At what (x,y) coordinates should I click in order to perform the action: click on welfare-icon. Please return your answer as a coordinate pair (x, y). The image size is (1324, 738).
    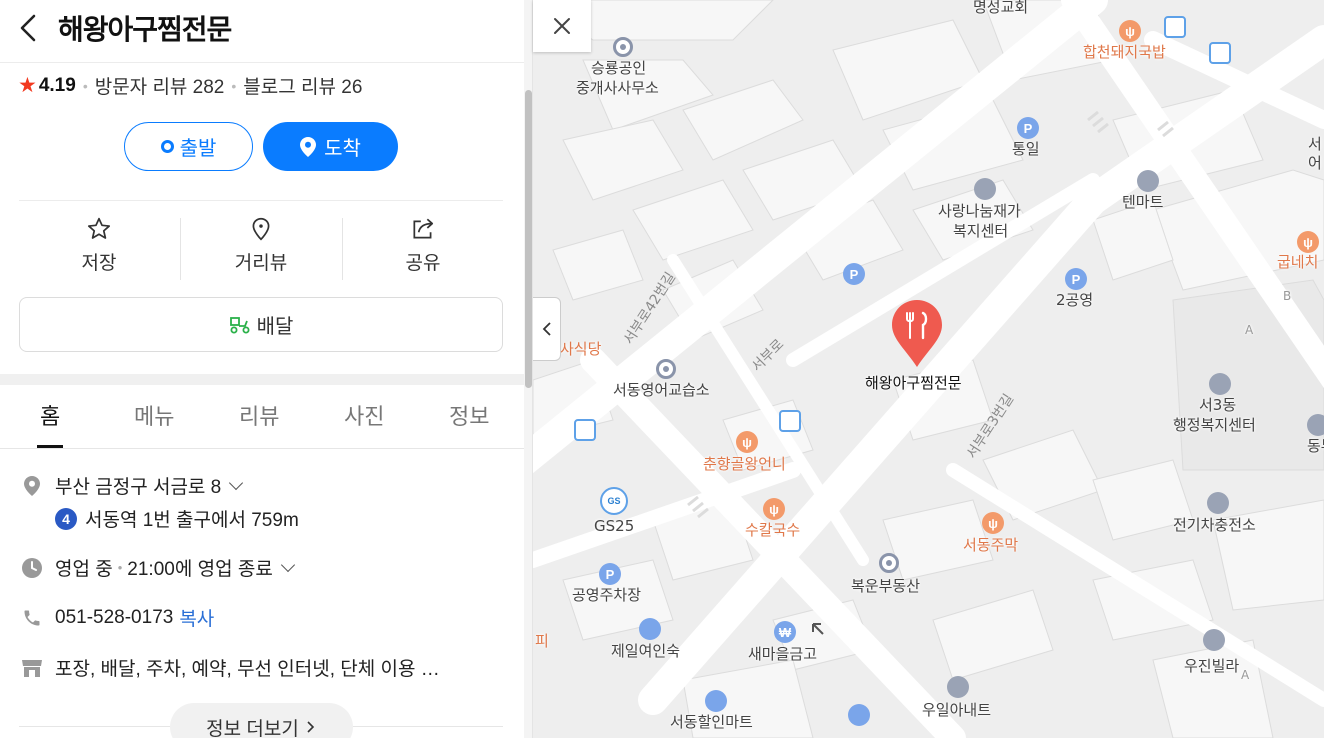
    Looking at the image, I should click on (985, 189).